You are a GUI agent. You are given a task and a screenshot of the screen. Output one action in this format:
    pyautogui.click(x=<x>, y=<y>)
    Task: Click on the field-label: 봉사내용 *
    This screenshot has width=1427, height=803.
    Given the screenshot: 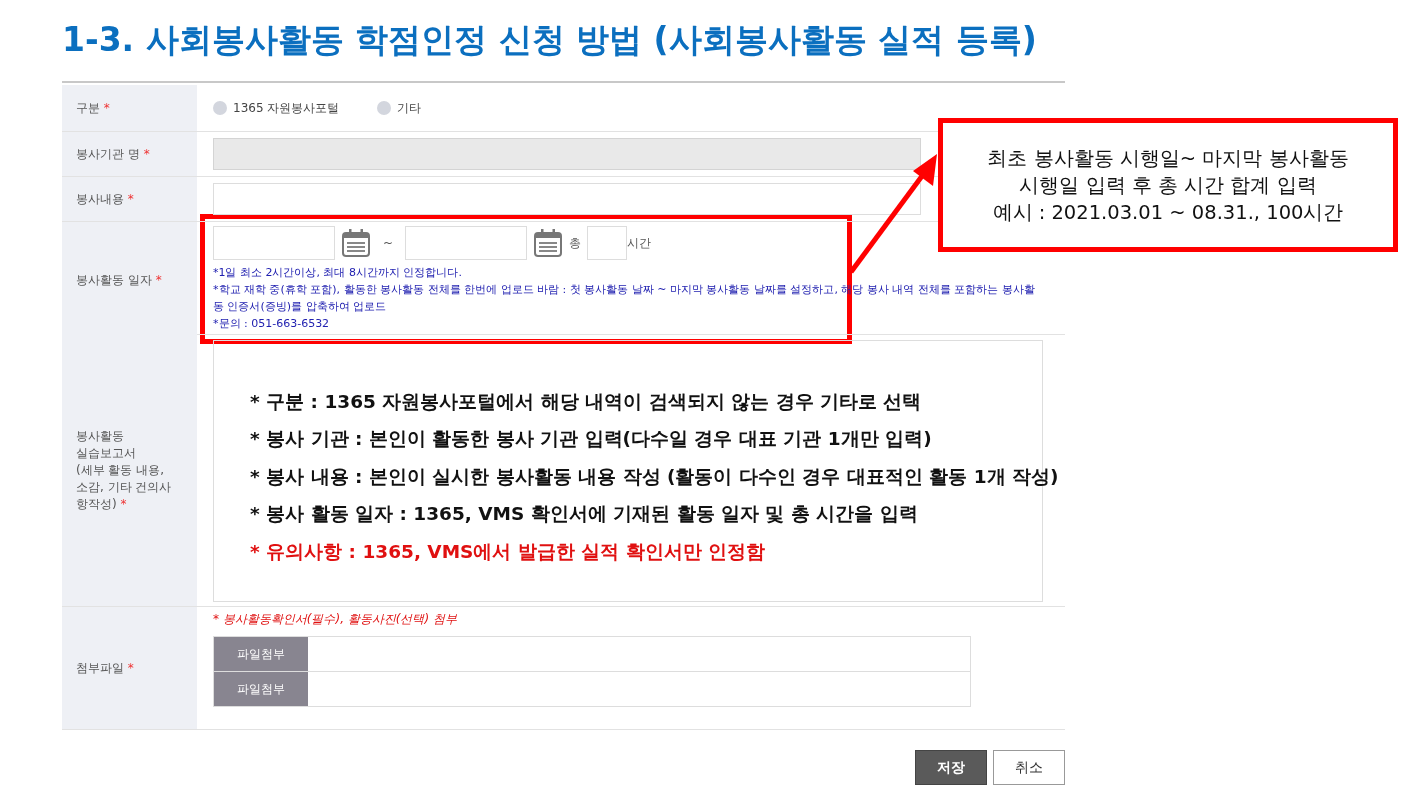 What is the action you would take?
    pyautogui.click(x=105, y=199)
    